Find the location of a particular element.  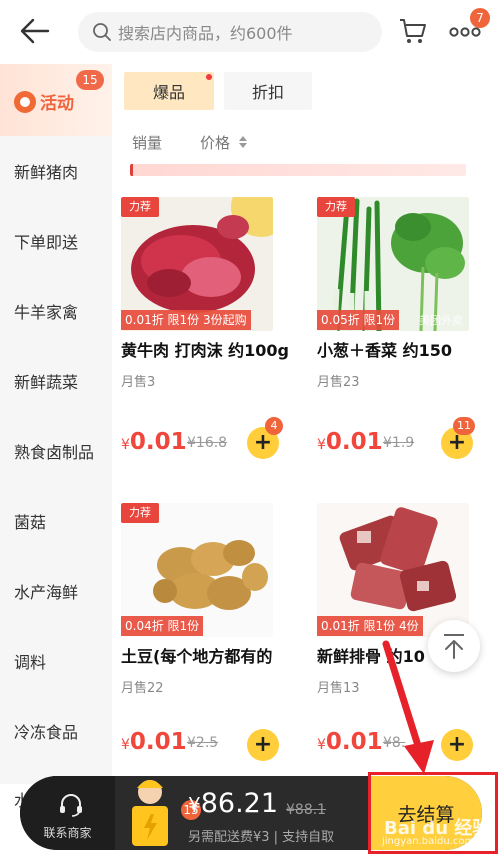

search-icon is located at coordinates (102, 32).